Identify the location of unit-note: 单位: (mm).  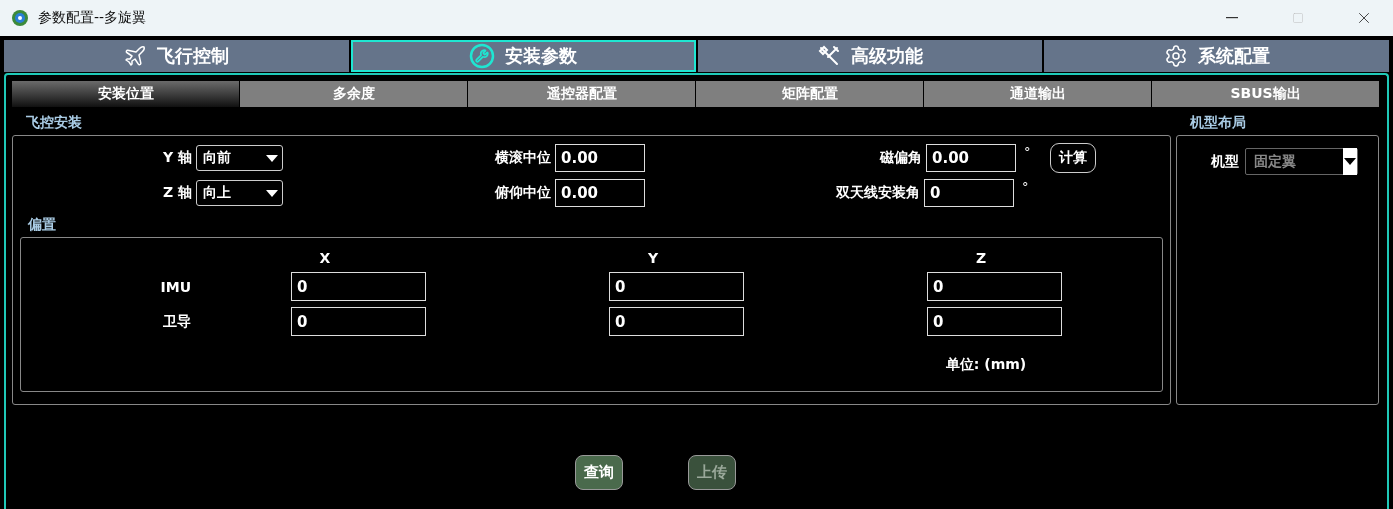
(986, 365).